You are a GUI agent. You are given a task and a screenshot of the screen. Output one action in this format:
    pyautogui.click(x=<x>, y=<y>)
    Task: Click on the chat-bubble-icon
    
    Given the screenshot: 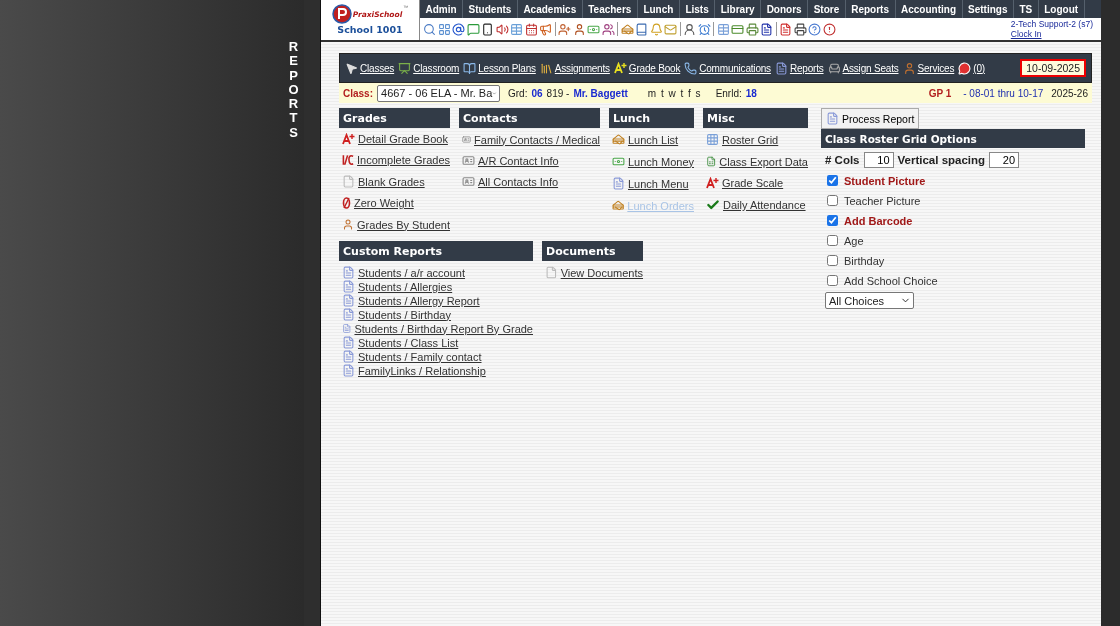 What is the action you would take?
    pyautogui.click(x=473, y=29)
    